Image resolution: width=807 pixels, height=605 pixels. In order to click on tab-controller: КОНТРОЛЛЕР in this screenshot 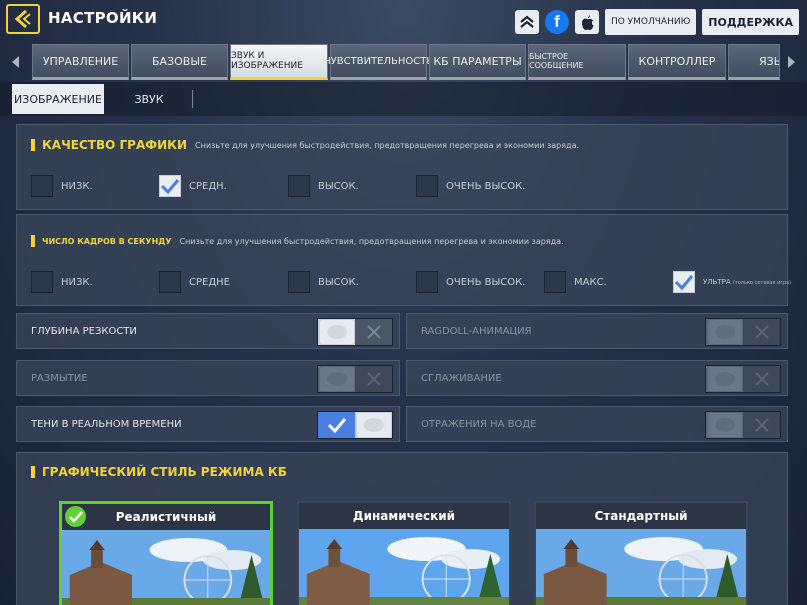, I will do `click(677, 62)`.